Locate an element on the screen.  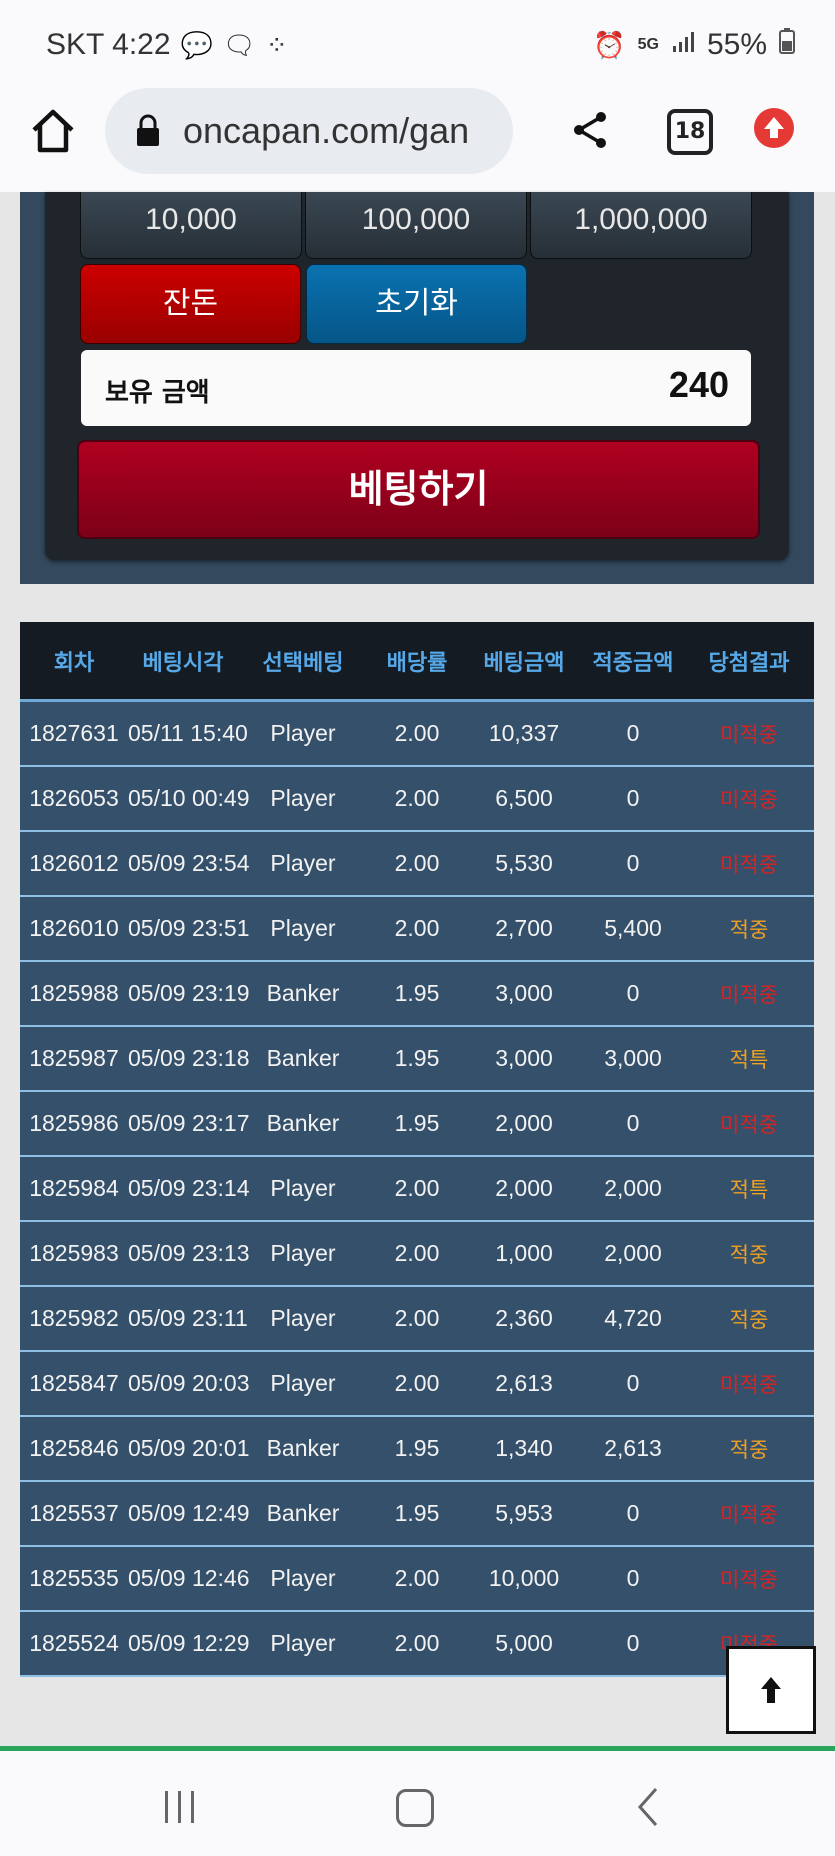
battery-percent: 55% is located at coordinates (736, 44).